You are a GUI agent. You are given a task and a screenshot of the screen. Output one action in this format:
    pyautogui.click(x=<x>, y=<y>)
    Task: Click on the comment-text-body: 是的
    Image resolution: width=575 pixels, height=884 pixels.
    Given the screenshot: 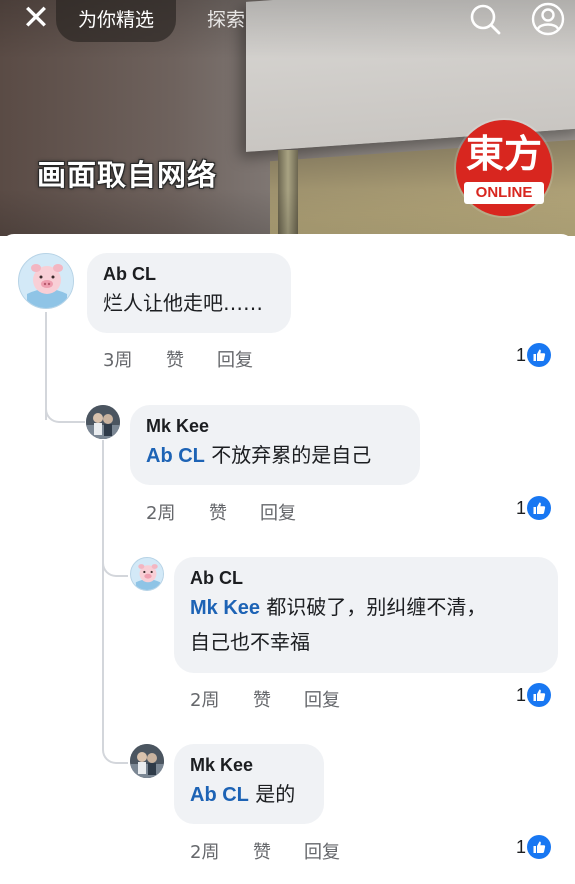 What is the action you would take?
    pyautogui.click(x=275, y=794)
    